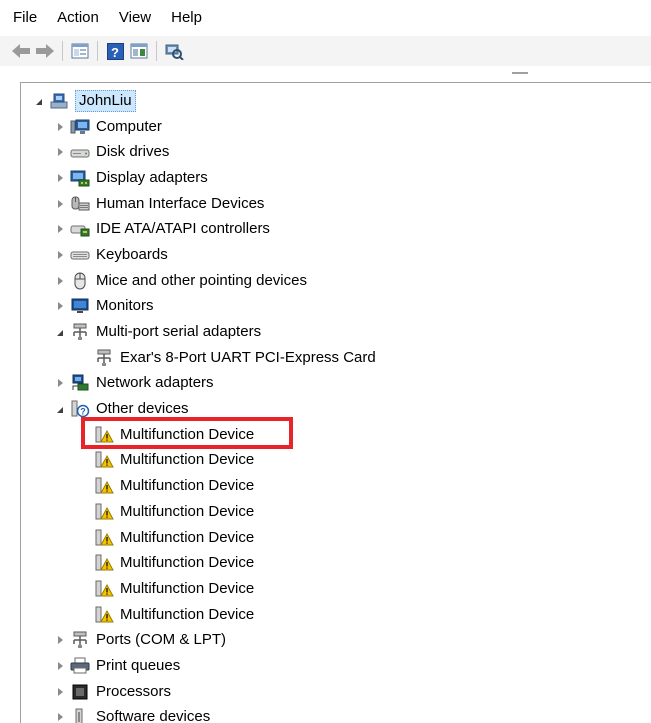 This screenshot has height=723, width=651. Describe the element at coordinates (153, 715) in the screenshot. I see `tree-item-label: Software devices` at that location.